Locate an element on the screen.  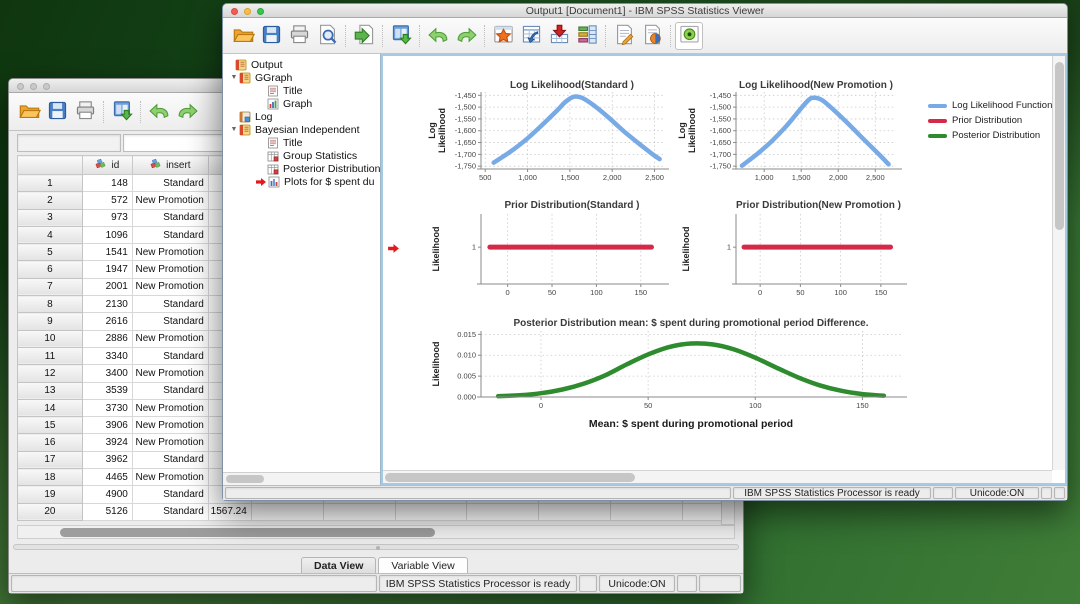
row-header: 7 is located at coordinates (50, 287).